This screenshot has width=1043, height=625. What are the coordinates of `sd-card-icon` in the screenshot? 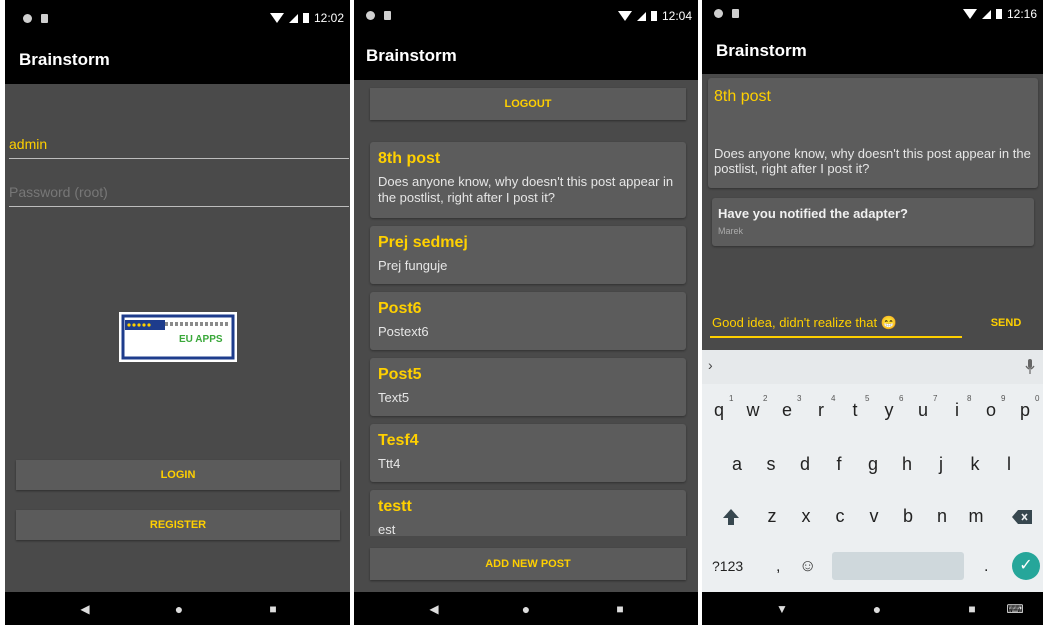 It's located at (44, 18).